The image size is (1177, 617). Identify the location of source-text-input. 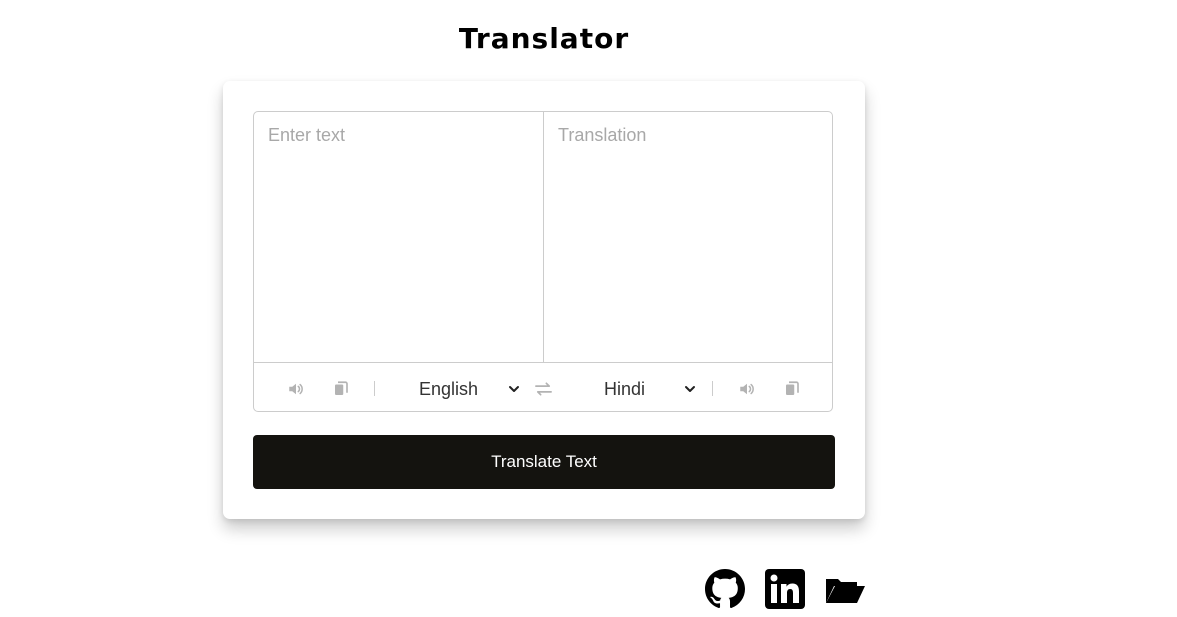
(399, 237).